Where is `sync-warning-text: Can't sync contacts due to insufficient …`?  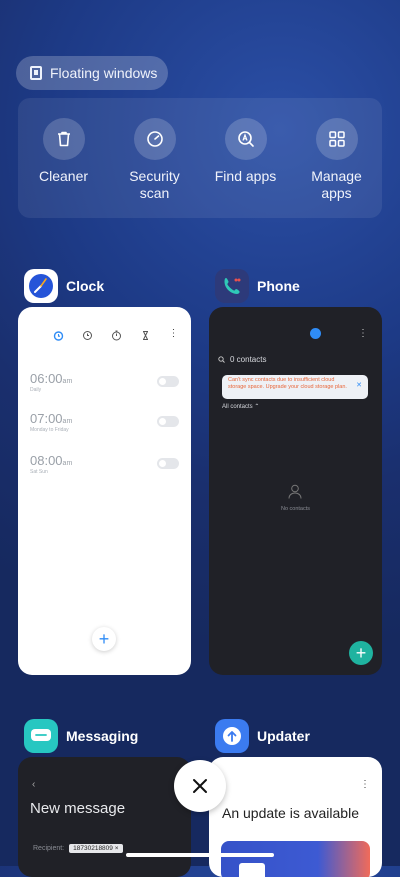 sync-warning-text: Can't sync contacts due to insufficient … is located at coordinates (287, 383).